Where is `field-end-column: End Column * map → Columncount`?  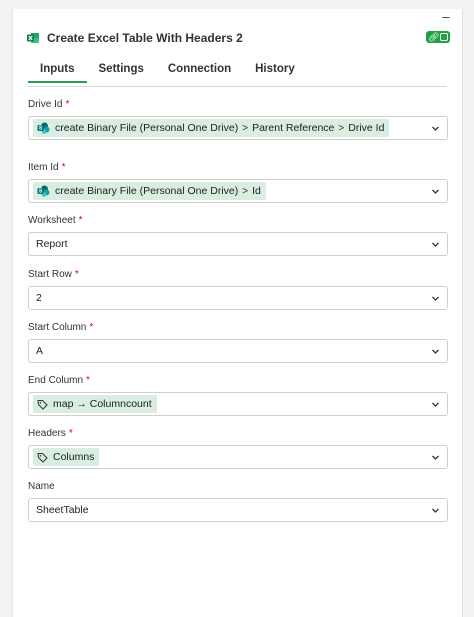 field-end-column: End Column * map → Columncount is located at coordinates (238, 399).